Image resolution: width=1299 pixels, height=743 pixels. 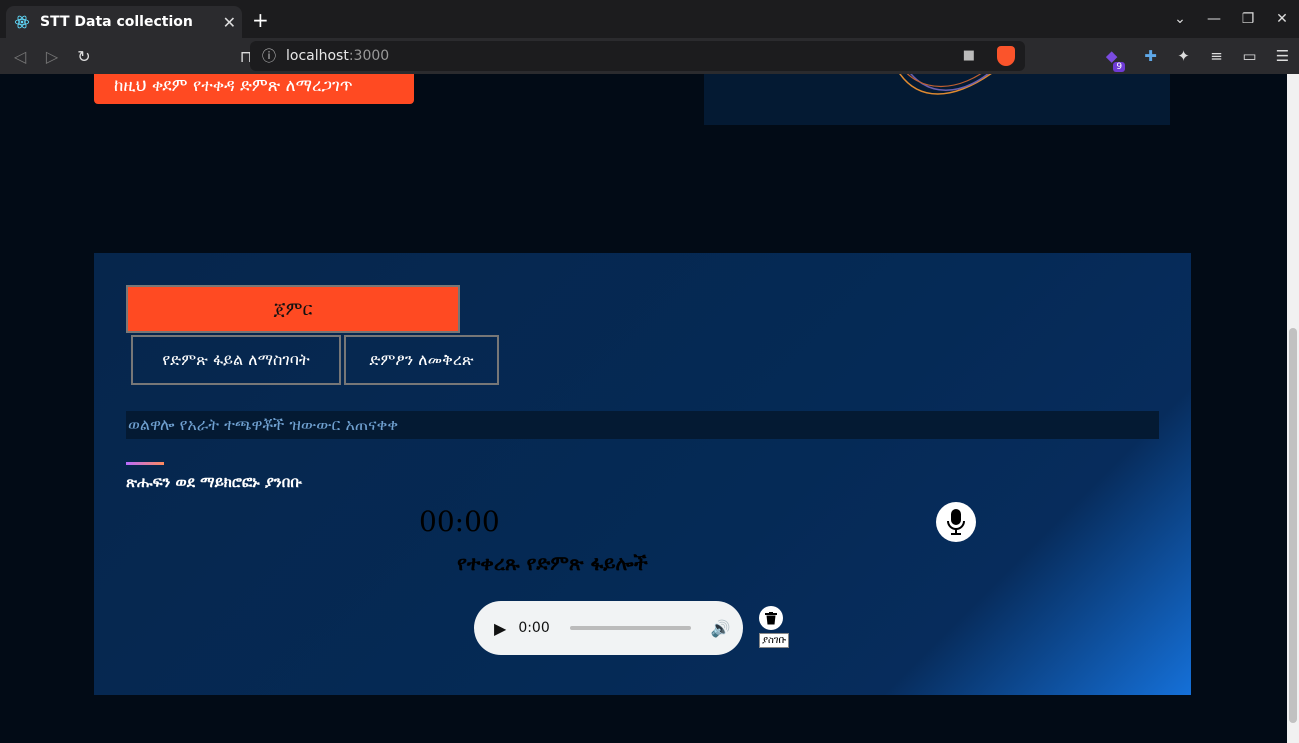 What do you see at coordinates (1183, 56) in the screenshot?
I see `puzzle-icon: ✦` at bounding box center [1183, 56].